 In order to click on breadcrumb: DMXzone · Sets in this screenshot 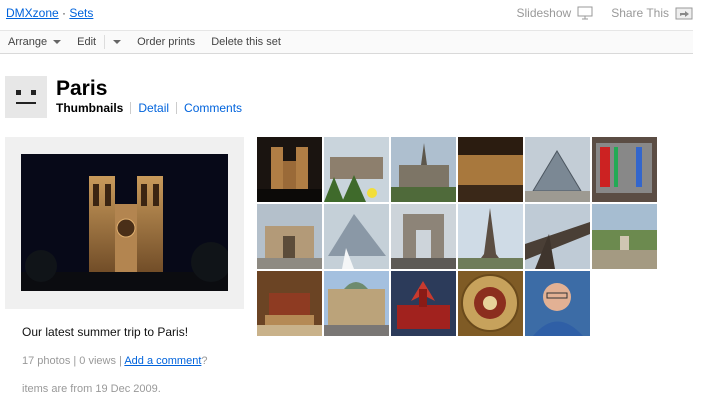, I will do `click(49, 13)`.